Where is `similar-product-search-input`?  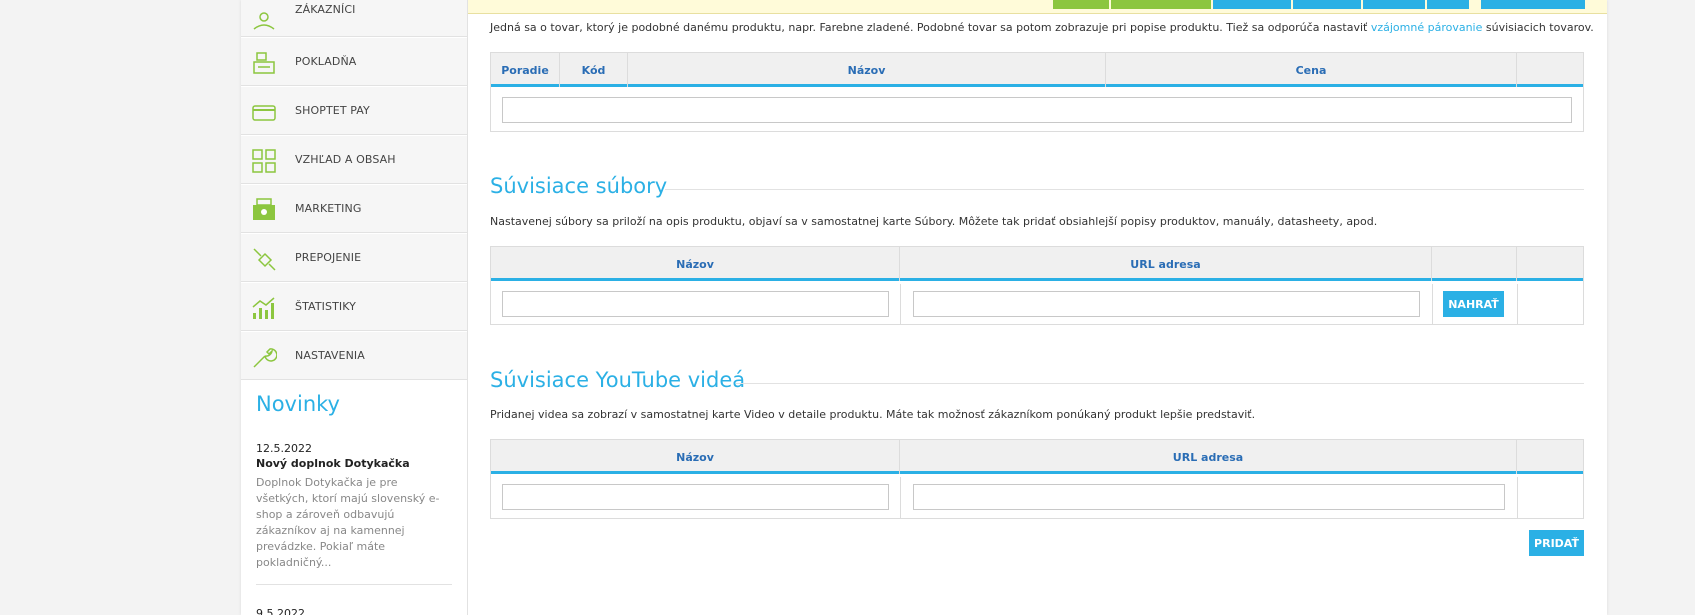 similar-product-search-input is located at coordinates (1037, 110).